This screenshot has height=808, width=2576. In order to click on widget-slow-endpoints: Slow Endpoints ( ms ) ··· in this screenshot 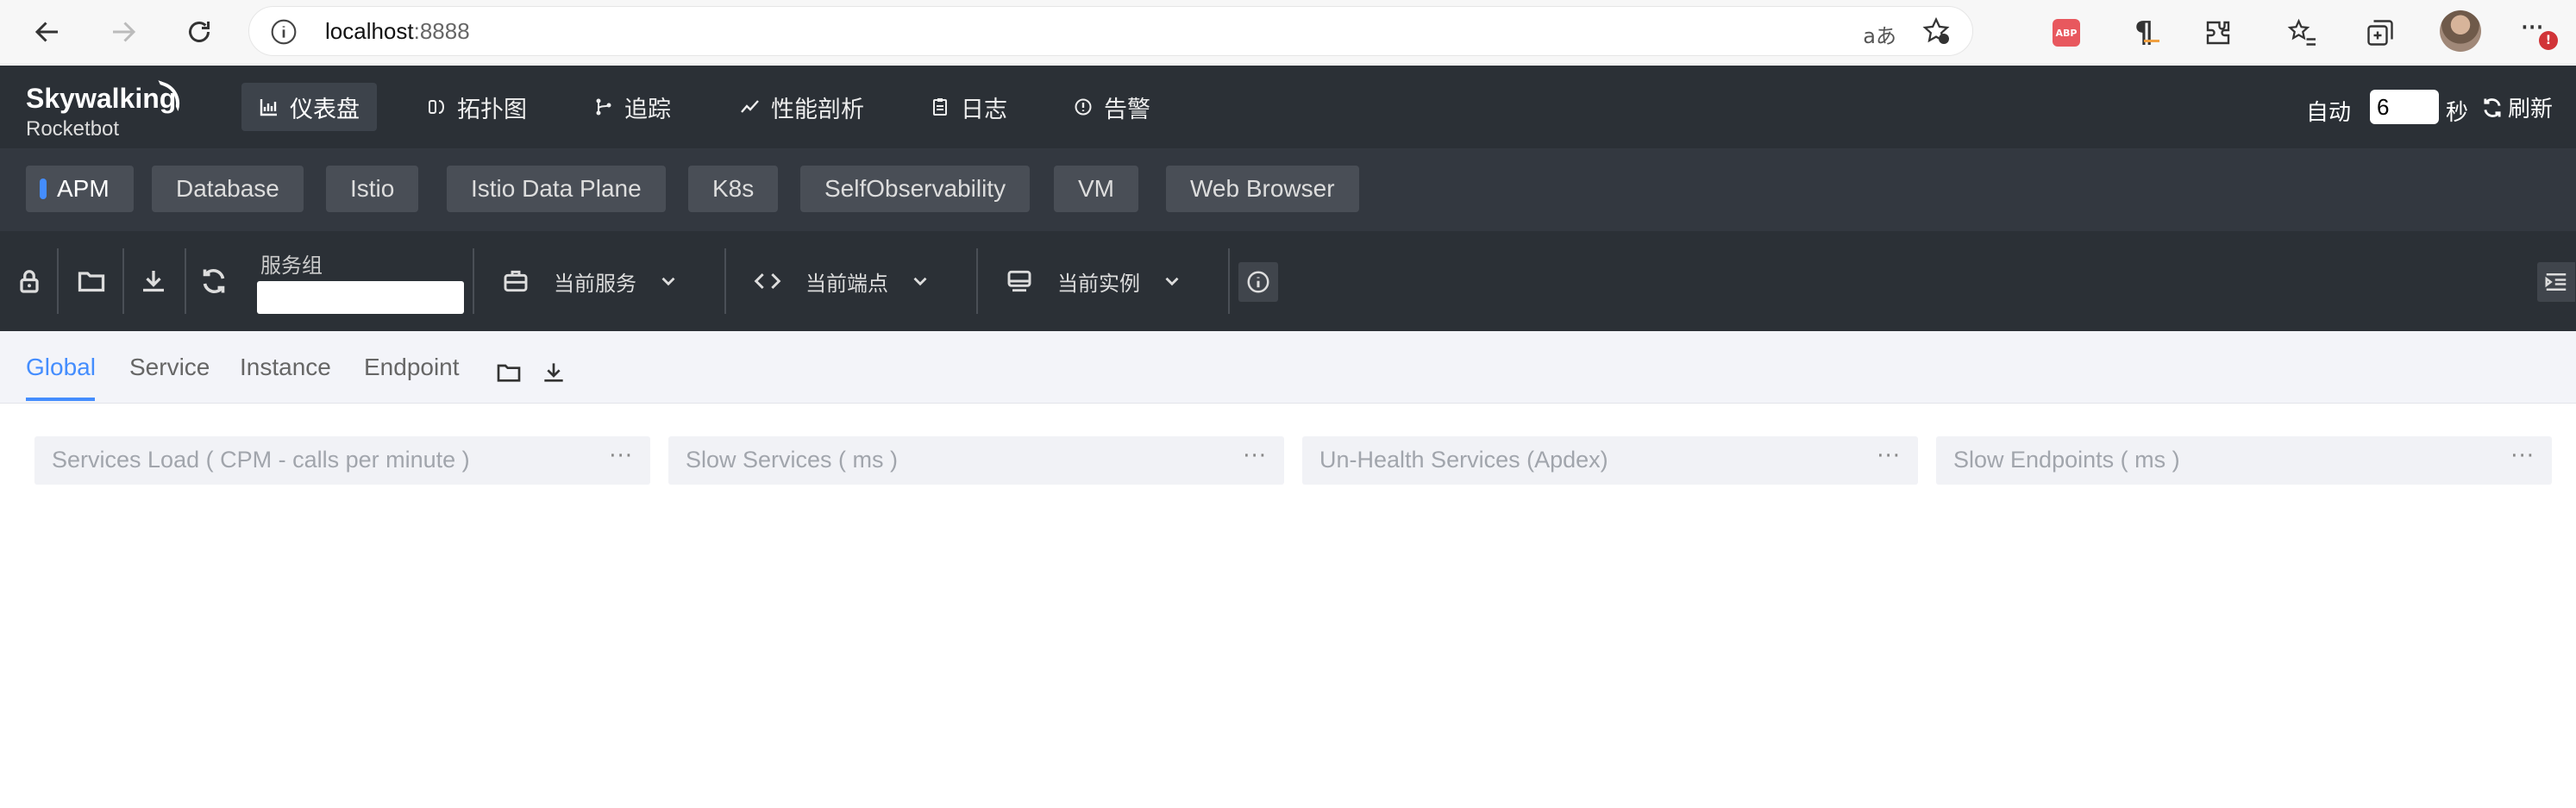, I will do `click(2244, 460)`.